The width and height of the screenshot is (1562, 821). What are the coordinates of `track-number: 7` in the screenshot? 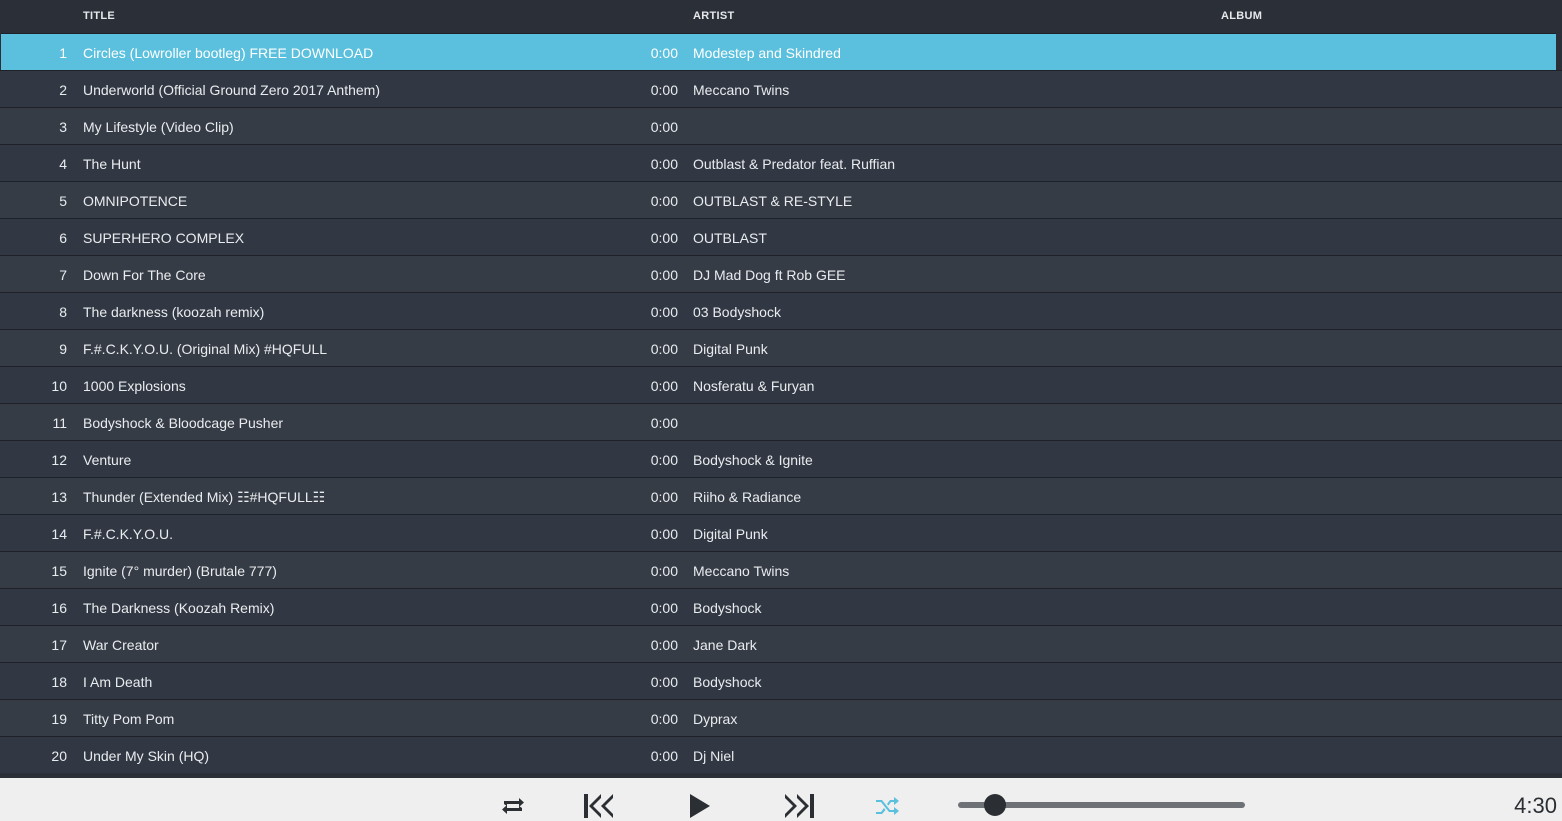 It's located at (63, 275).